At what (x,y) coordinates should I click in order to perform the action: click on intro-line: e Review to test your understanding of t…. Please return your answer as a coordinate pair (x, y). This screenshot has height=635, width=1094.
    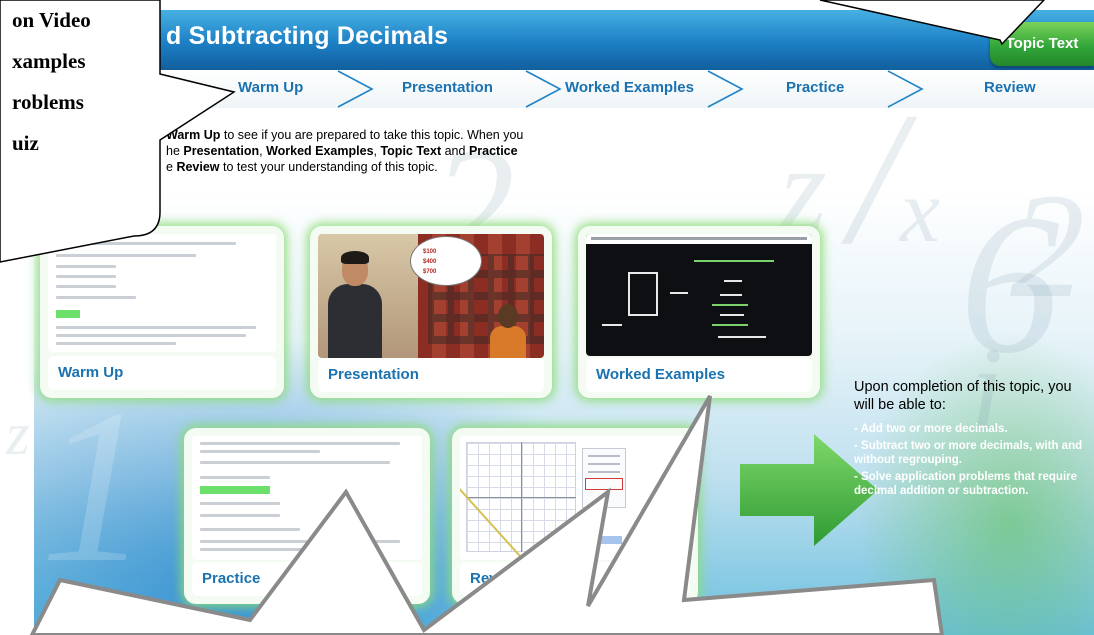
    Looking at the image, I should click on (426, 167).